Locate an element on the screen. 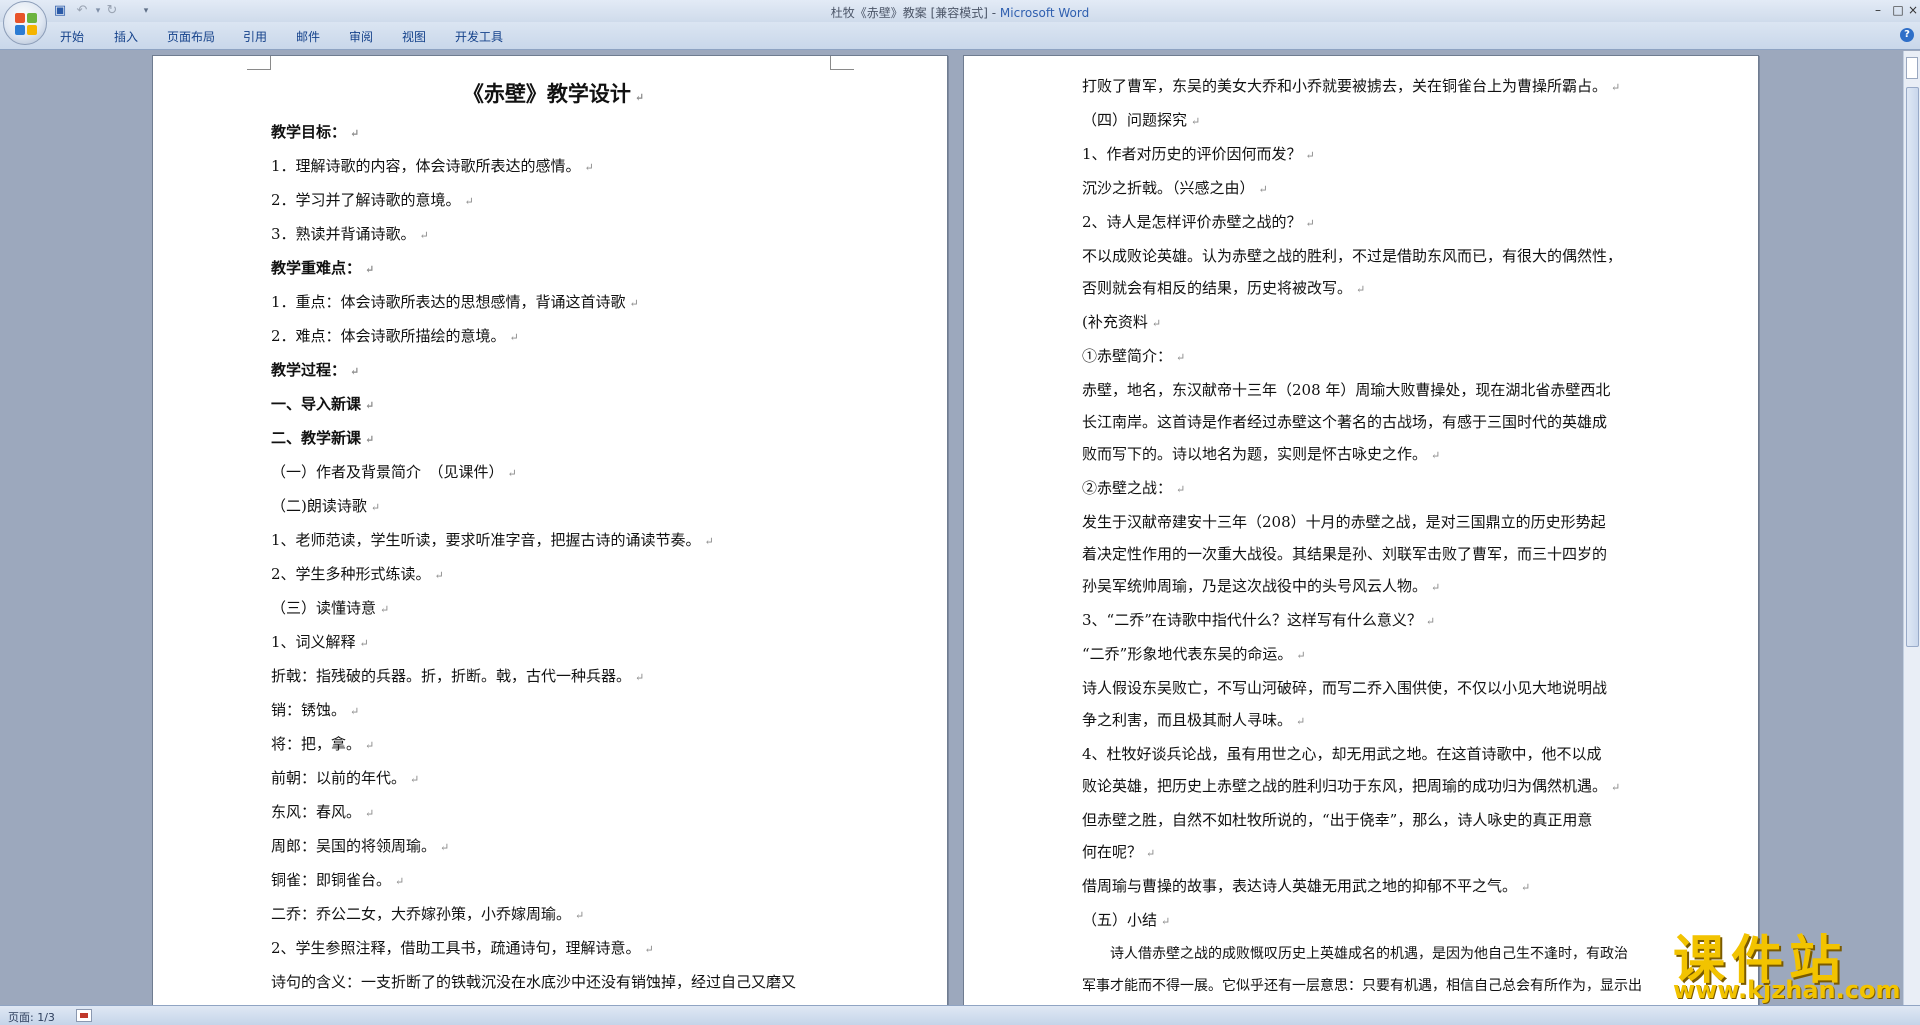 The height and width of the screenshot is (1025, 1920). office-button is located at coordinates (25, 23).